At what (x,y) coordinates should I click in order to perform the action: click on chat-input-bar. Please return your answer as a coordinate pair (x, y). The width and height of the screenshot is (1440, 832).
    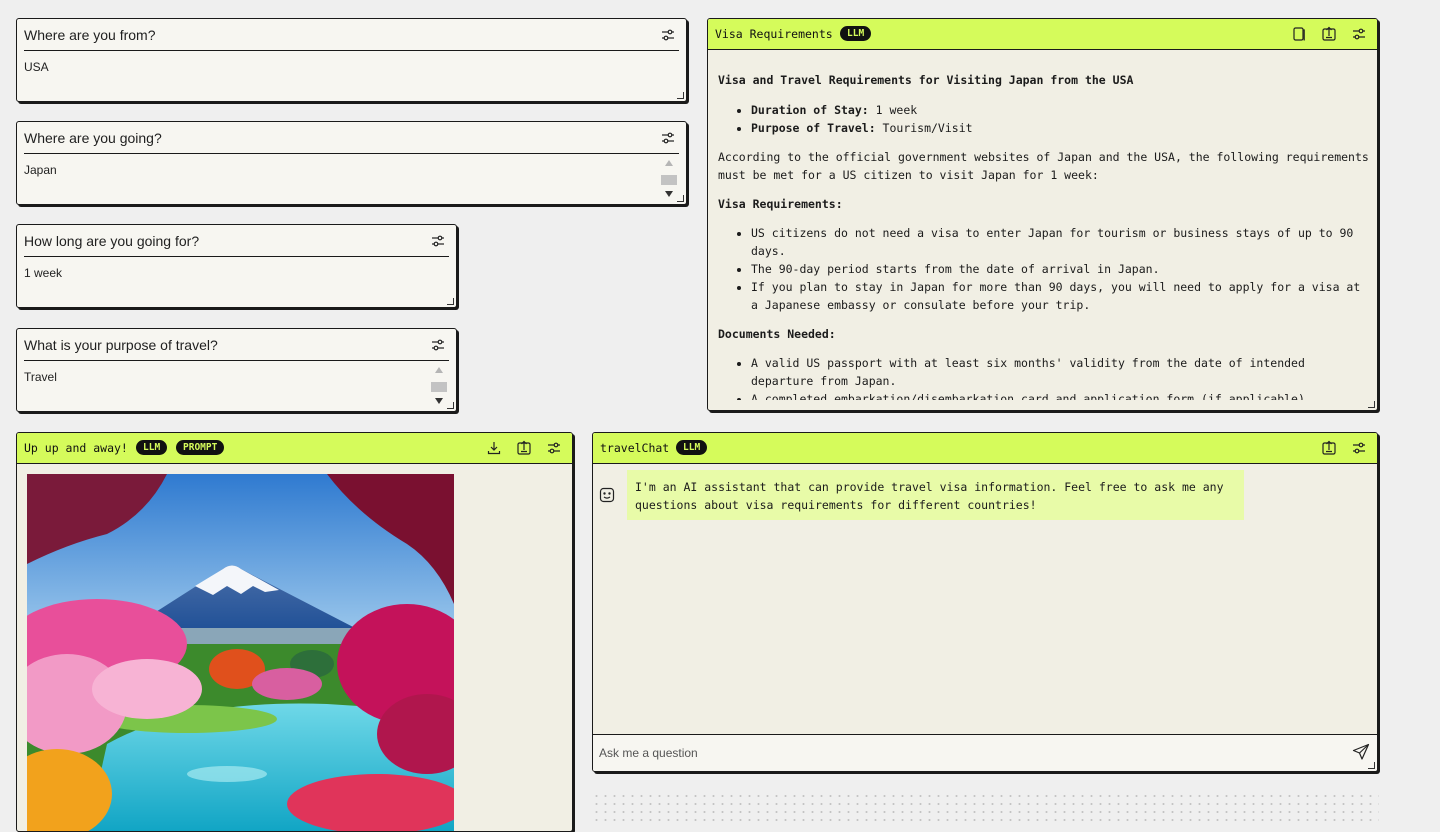
    Looking at the image, I should click on (985, 752).